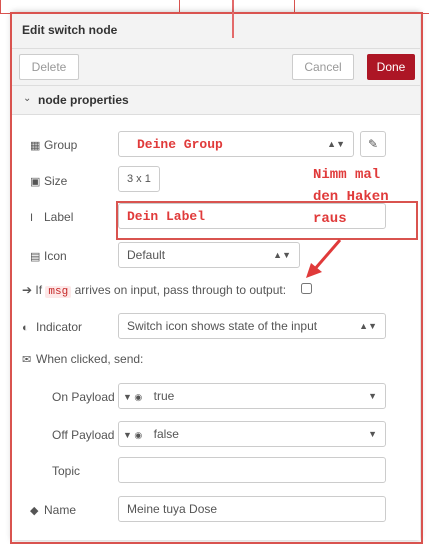  I want to click on text-cursor-icon: I, so click(32, 218).